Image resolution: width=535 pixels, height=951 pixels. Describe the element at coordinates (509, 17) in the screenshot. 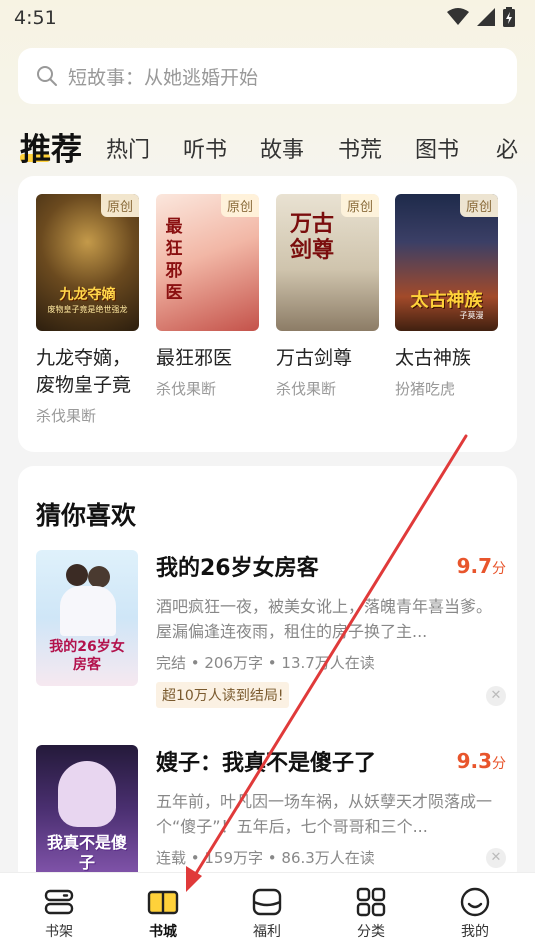

I see `battery-icon` at that location.